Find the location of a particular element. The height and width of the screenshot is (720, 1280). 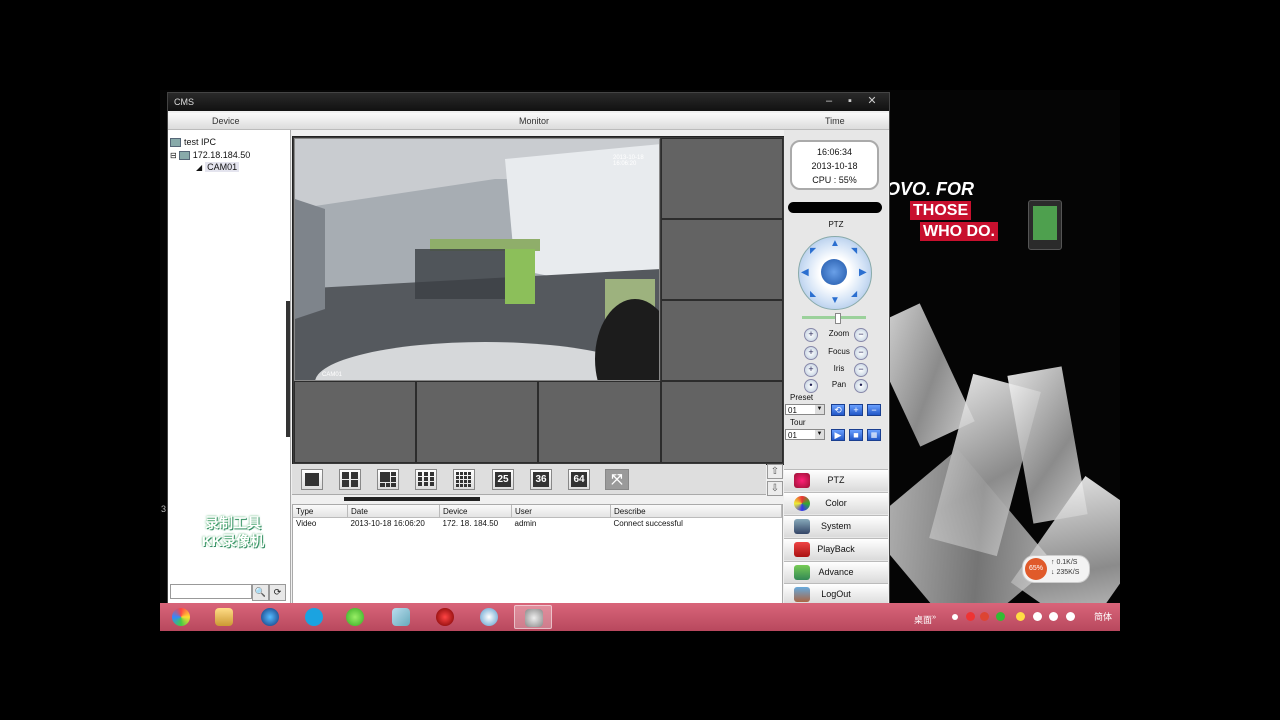

pan-stop-button: • is located at coordinates (861, 386).